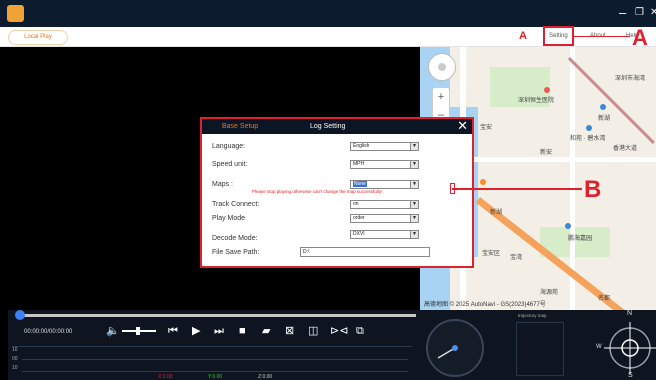  What do you see at coordinates (359, 218) in the screenshot?
I see `play-mode-value: order` at bounding box center [359, 218].